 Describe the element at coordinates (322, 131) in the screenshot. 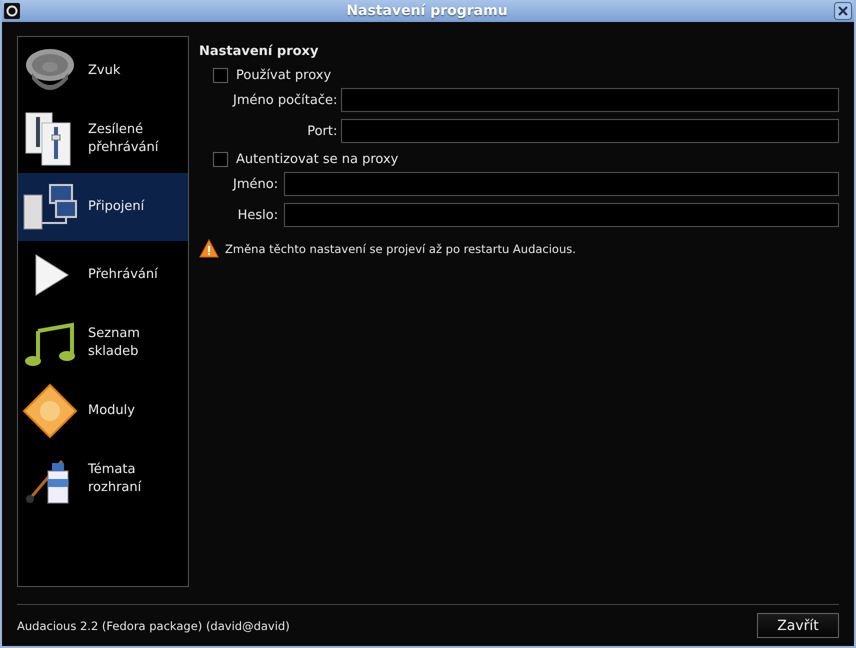

I see `field-label: Port:` at that location.